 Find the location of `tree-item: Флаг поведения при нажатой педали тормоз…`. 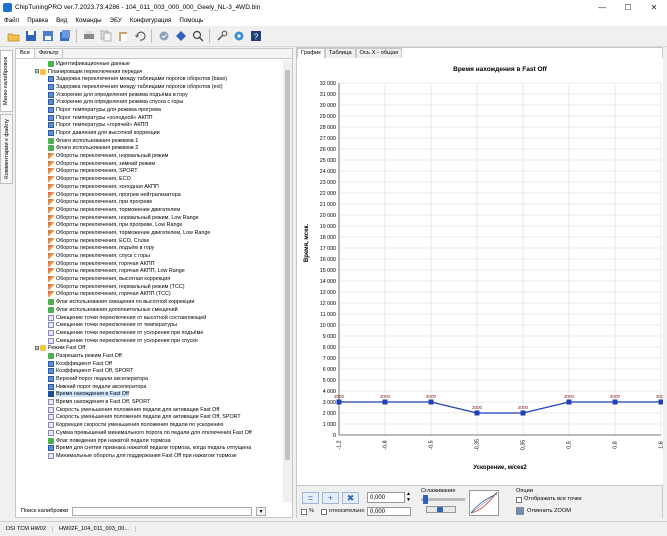

tree-item: Флаг поведения при нажатой педали тормоз… is located at coordinates (149, 441).